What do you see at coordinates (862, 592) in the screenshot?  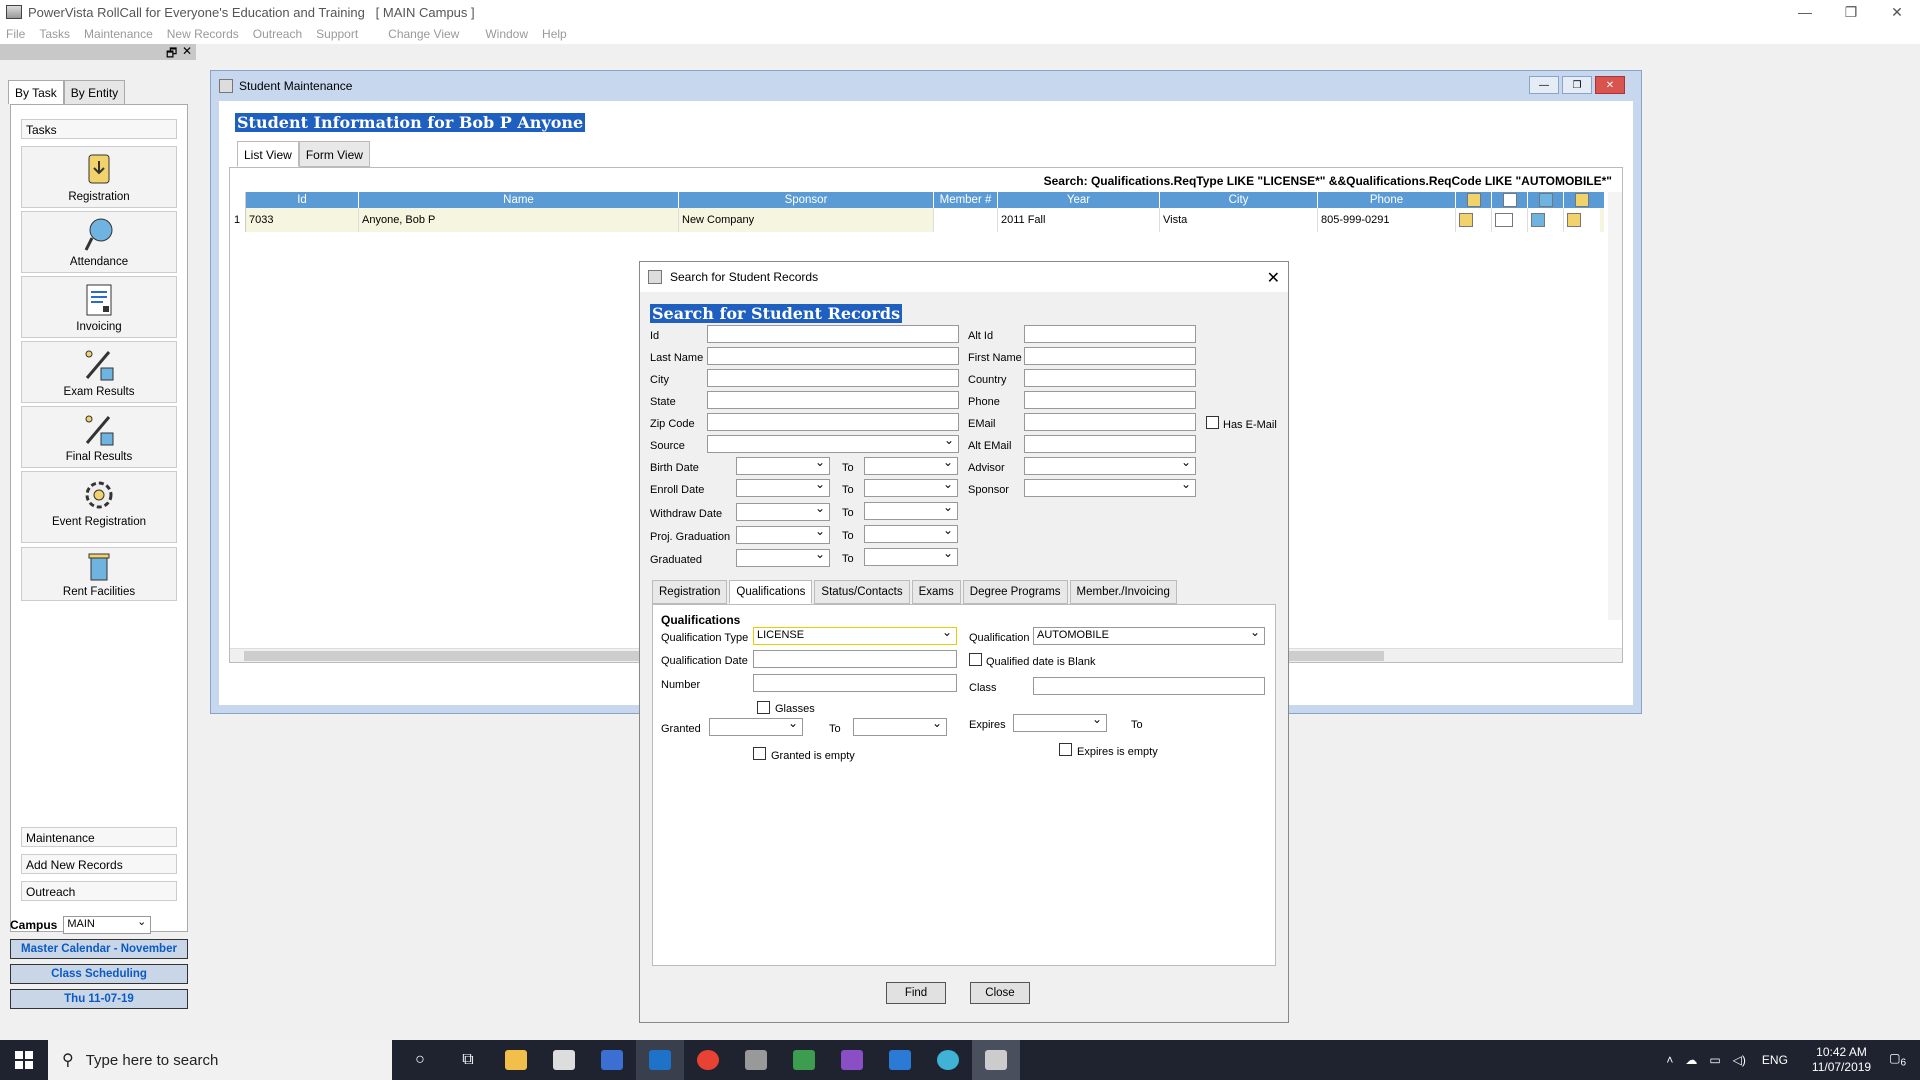 I see `tab-status-contacts: Status/Contacts` at bounding box center [862, 592].